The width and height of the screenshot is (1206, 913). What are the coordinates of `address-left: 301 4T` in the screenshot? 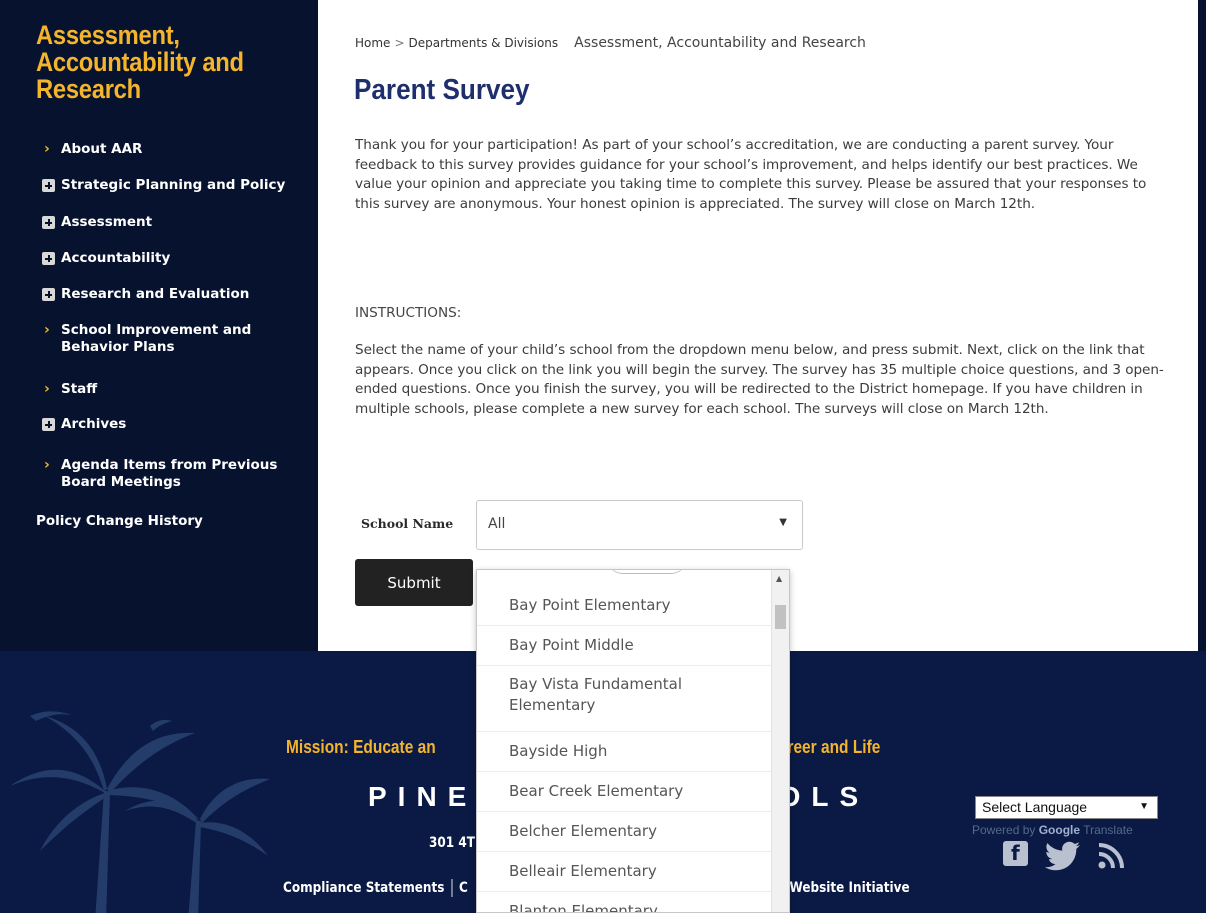 It's located at (452, 843).